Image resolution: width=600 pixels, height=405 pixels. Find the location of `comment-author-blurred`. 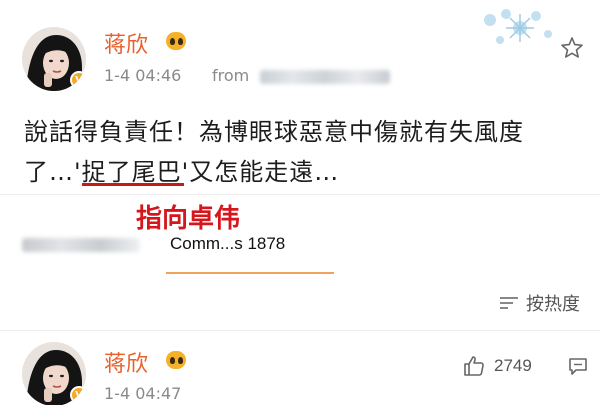

comment-author-blurred is located at coordinates (81, 245).